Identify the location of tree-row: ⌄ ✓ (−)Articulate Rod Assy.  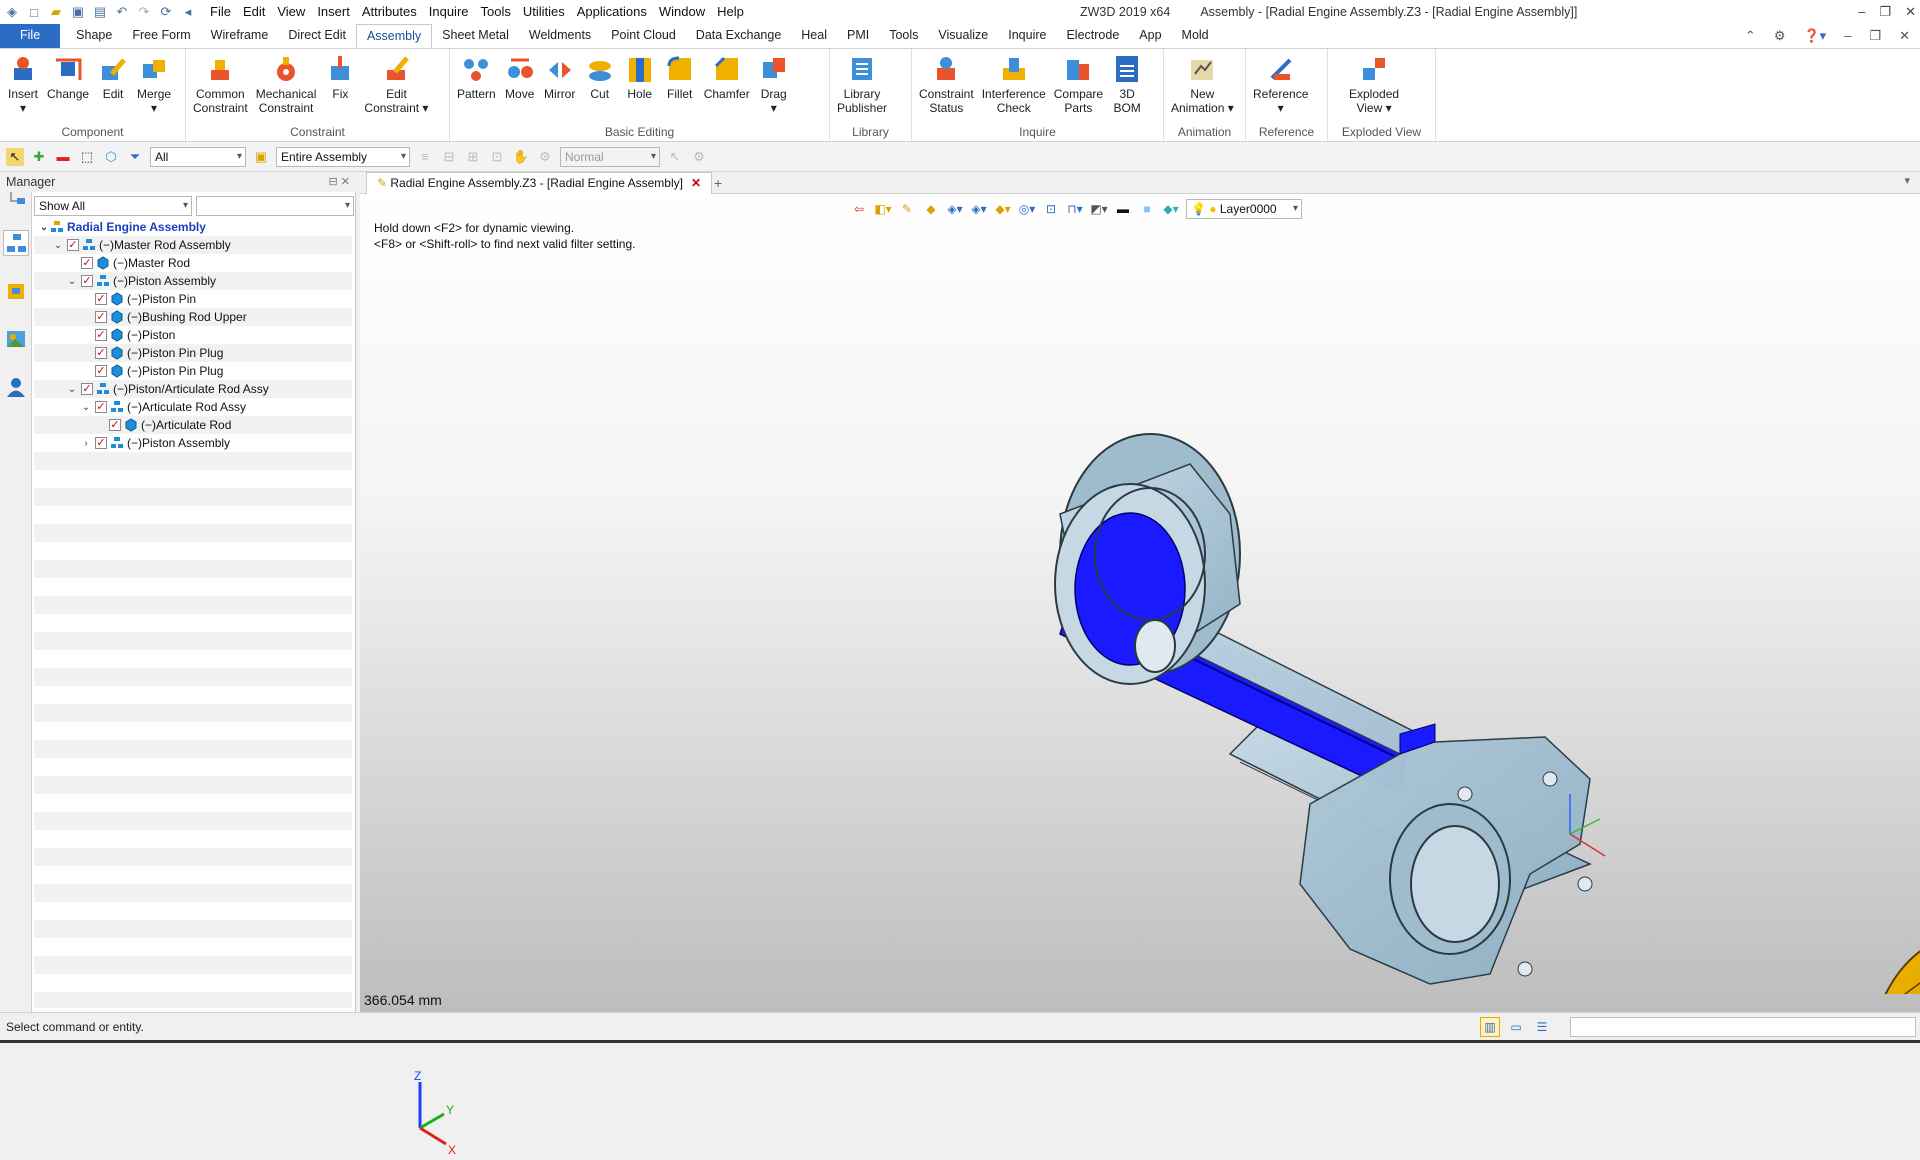
(193, 407).